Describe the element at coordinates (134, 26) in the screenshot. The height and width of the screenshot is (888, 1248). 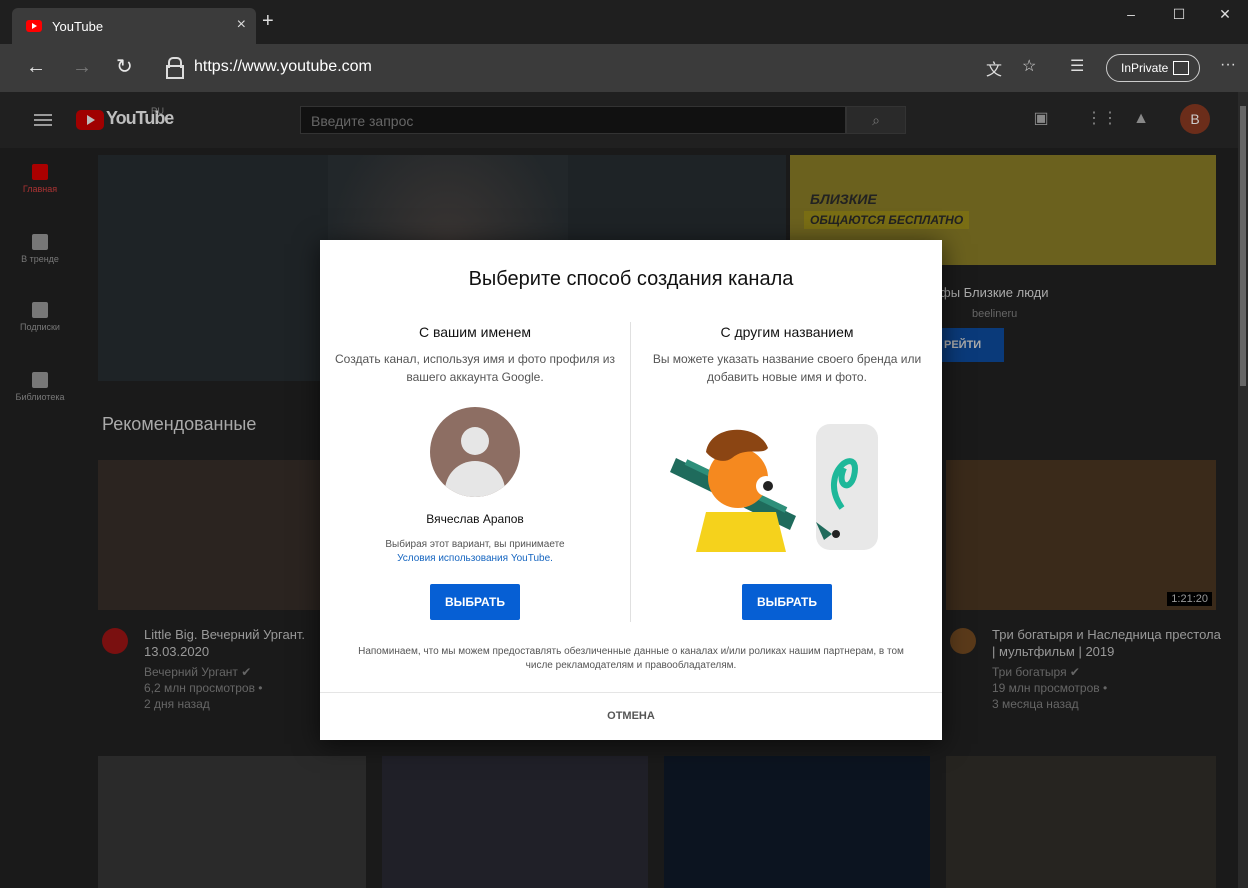
I see `browser-tab-youtube: YouTube ×` at that location.